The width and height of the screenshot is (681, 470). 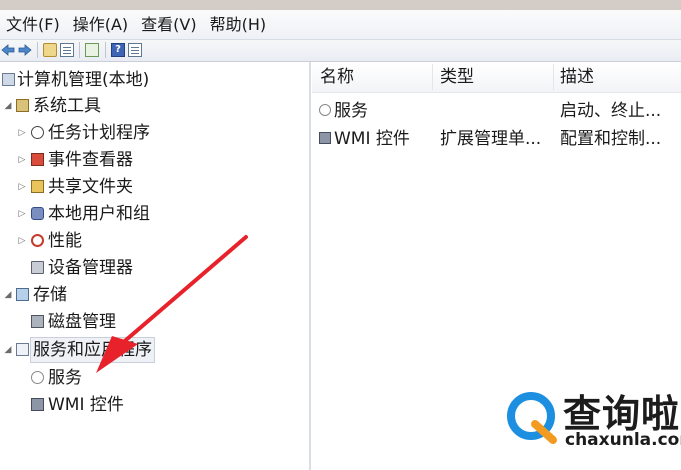 What do you see at coordinates (65, 241) in the screenshot?
I see `tree-label: 性能` at bounding box center [65, 241].